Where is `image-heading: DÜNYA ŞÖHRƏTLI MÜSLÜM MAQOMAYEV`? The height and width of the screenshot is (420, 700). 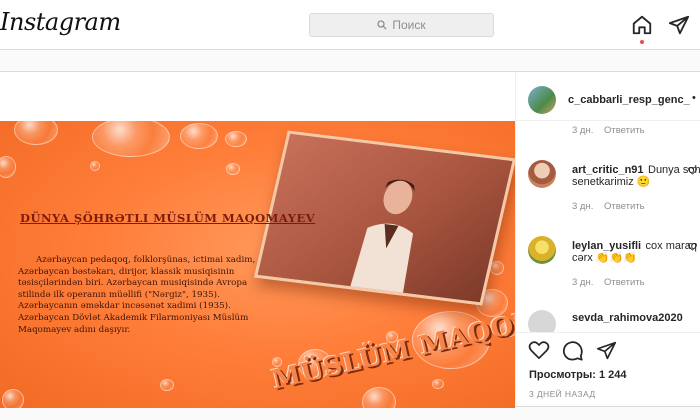
image-heading: DÜNYA ŞÖHRƏTLI MÜSLÜM MAQOMAYEV is located at coordinates (168, 218).